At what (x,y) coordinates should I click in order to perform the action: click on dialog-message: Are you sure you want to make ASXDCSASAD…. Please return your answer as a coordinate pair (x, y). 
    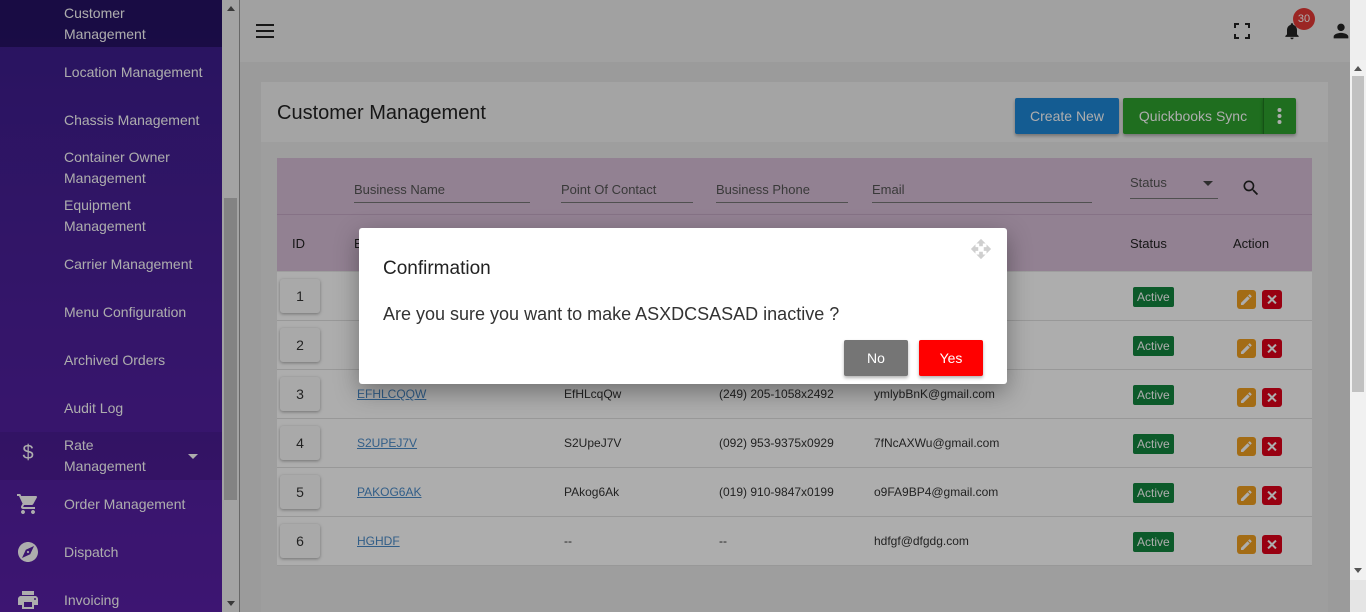
    Looking at the image, I should click on (611, 314).